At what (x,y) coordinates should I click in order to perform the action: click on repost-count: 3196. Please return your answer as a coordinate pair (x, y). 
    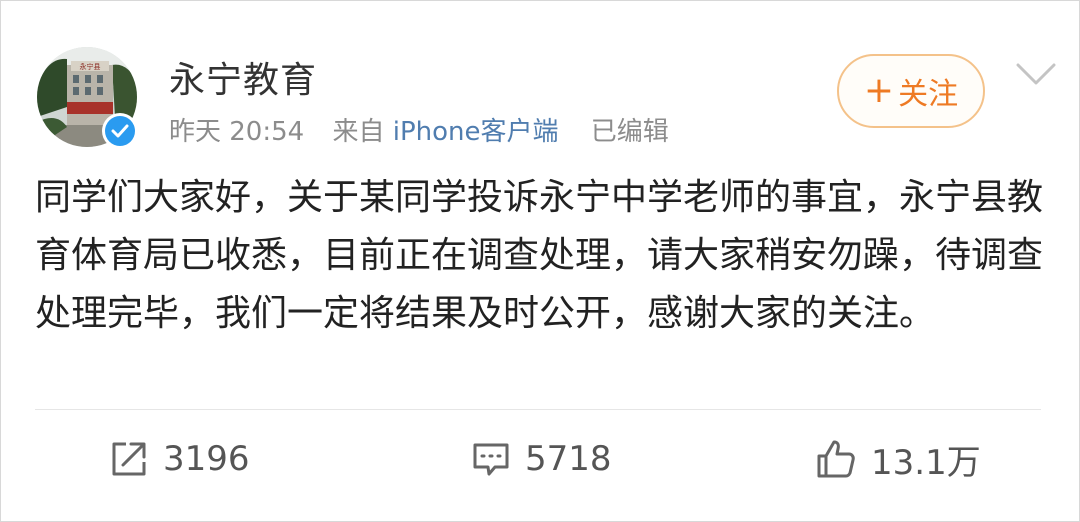
    Looking at the image, I should click on (206, 459).